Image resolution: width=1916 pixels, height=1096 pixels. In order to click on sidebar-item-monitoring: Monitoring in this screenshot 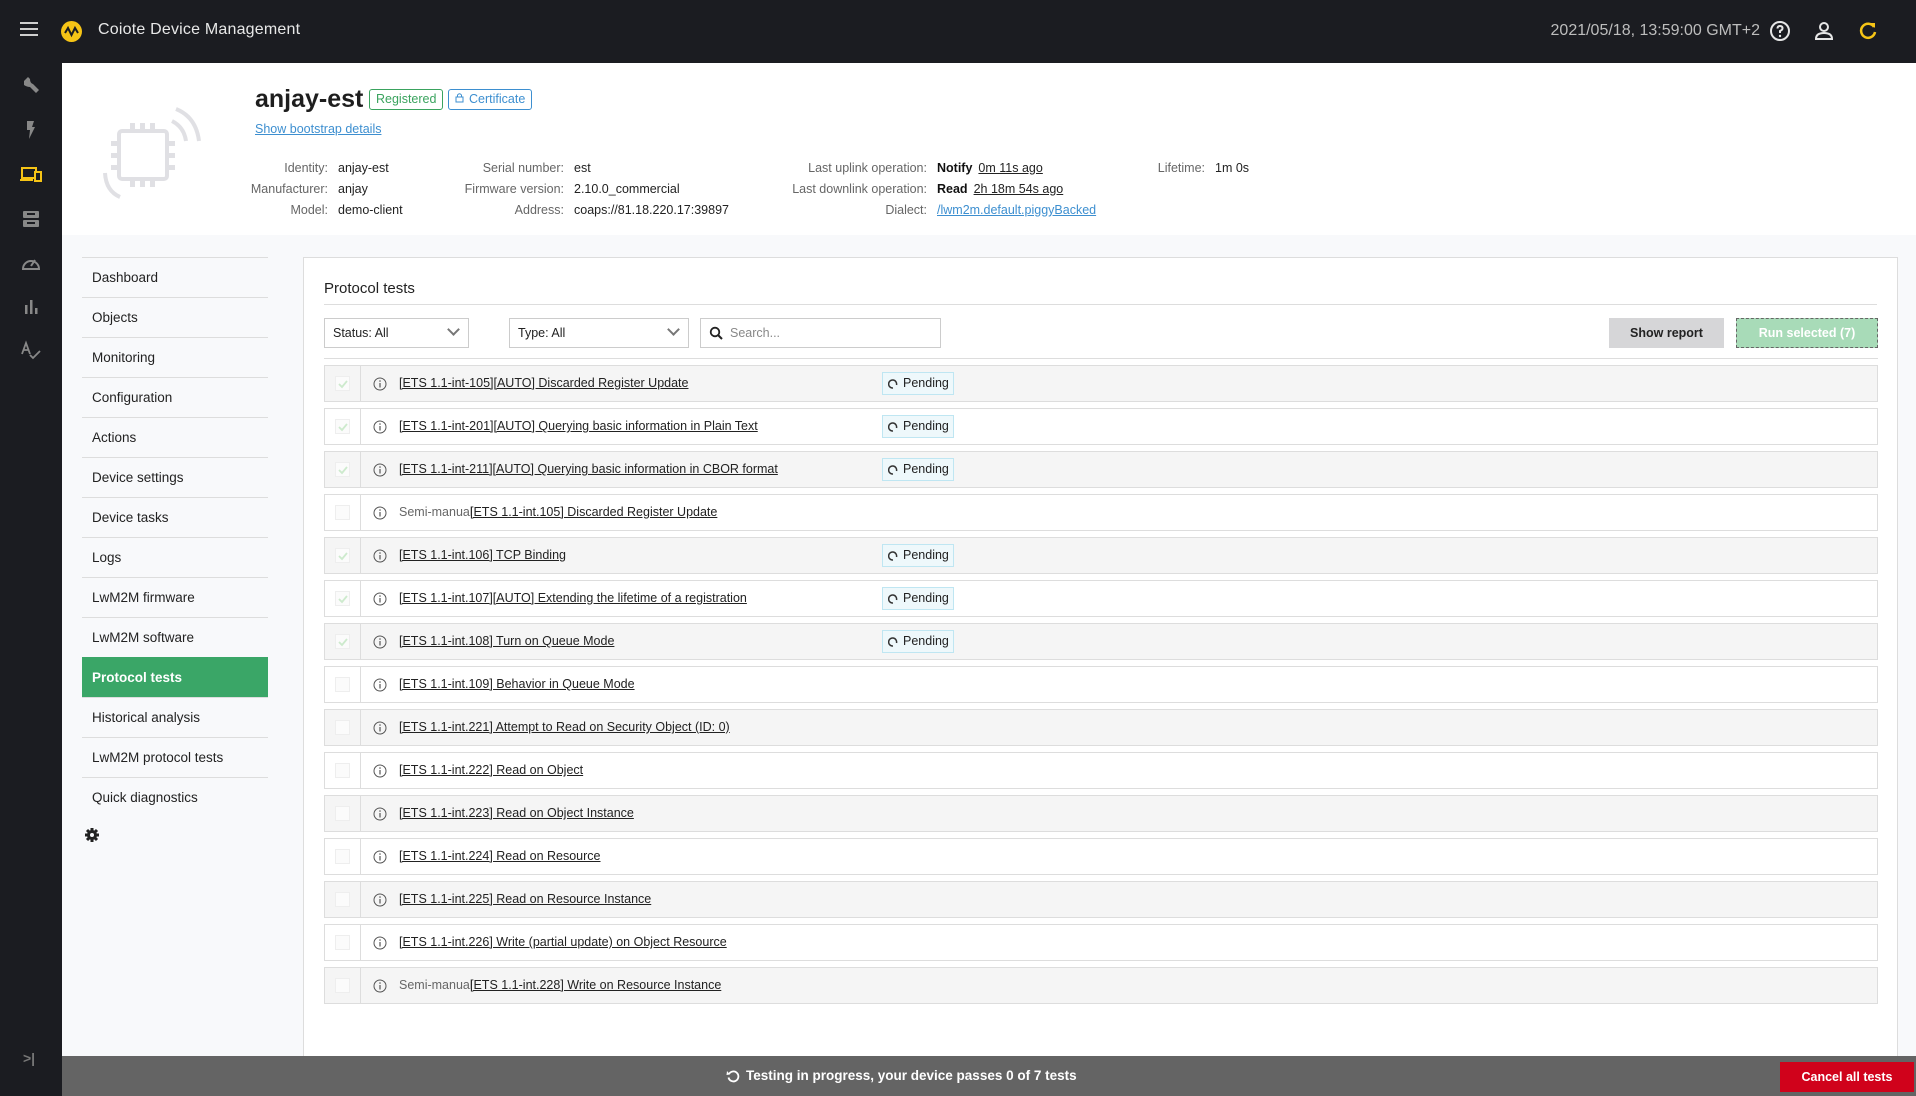, I will do `click(175, 357)`.